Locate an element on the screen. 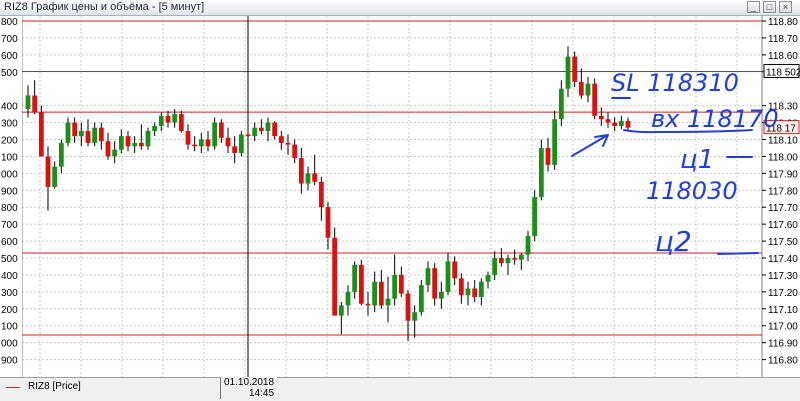  right-tick-label: 117.80 is located at coordinates (783, 191).